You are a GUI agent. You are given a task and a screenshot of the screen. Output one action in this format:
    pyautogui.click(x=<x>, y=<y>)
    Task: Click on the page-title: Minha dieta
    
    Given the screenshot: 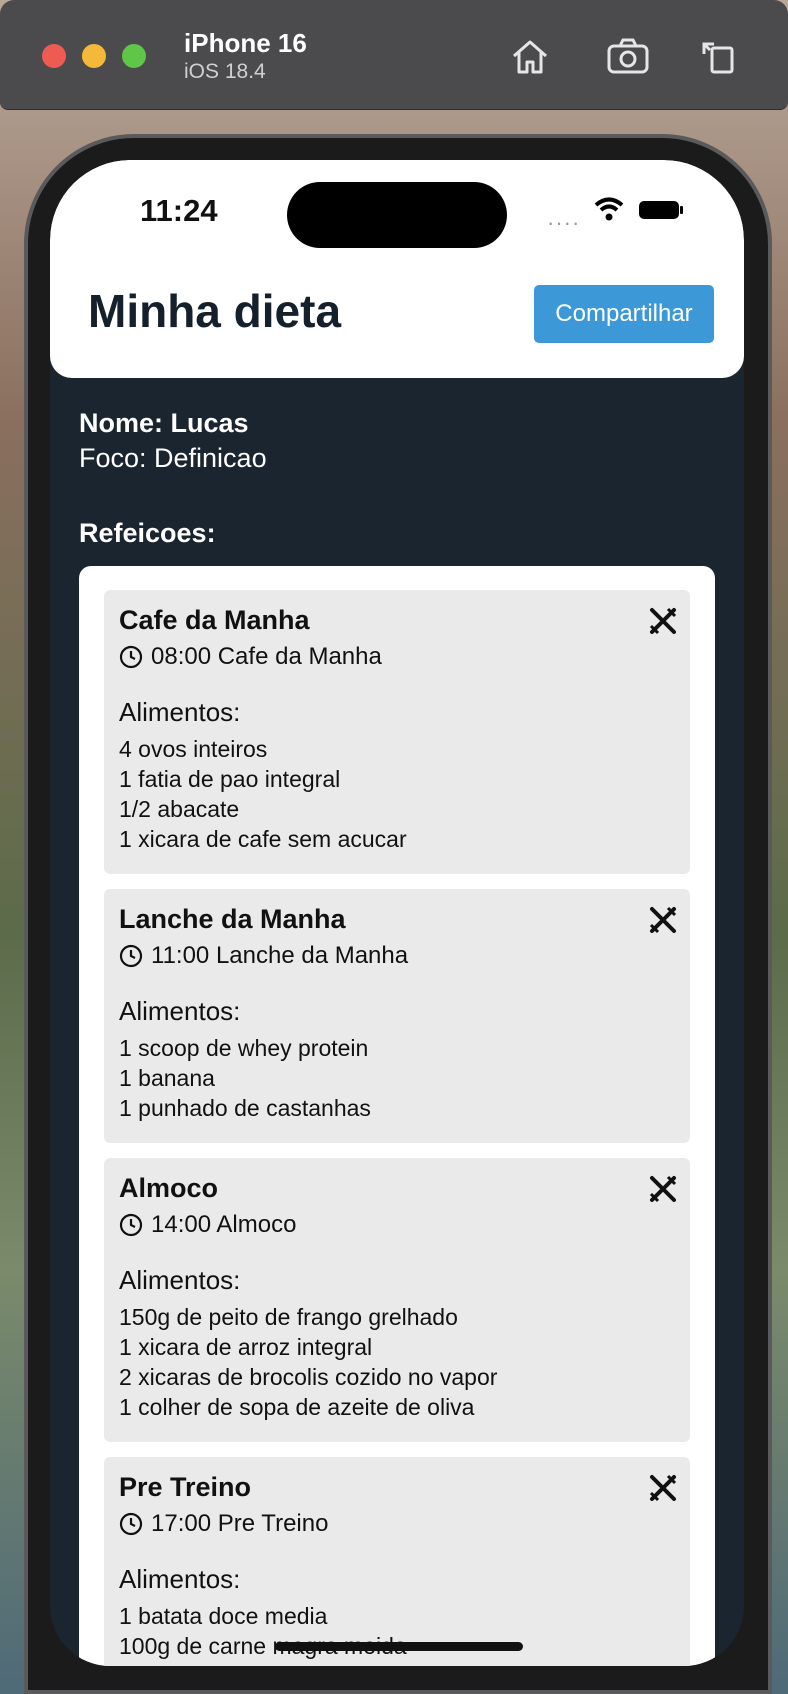 What is the action you would take?
    pyautogui.click(x=215, y=311)
    